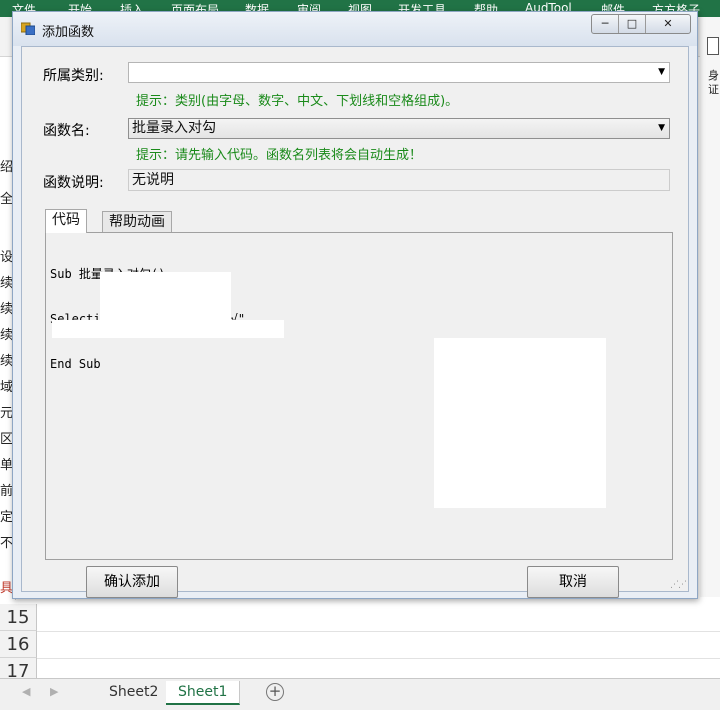  What do you see at coordinates (710, 307) in the screenshot?
I see `right-side-strip: 身 证` at bounding box center [710, 307].